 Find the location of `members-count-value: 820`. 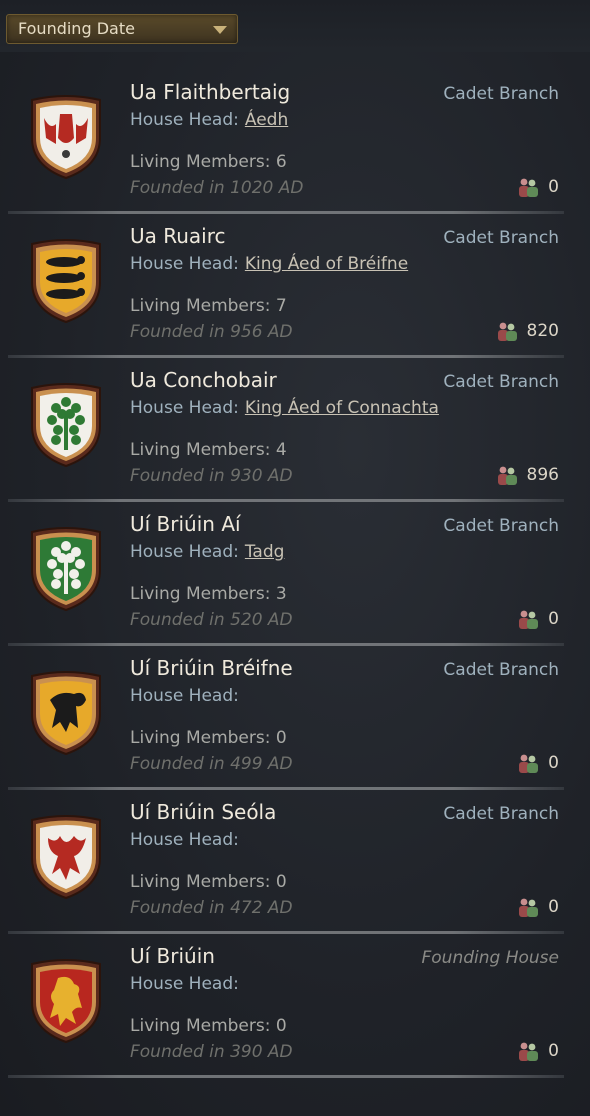

members-count-value: 820 is located at coordinates (542, 331).